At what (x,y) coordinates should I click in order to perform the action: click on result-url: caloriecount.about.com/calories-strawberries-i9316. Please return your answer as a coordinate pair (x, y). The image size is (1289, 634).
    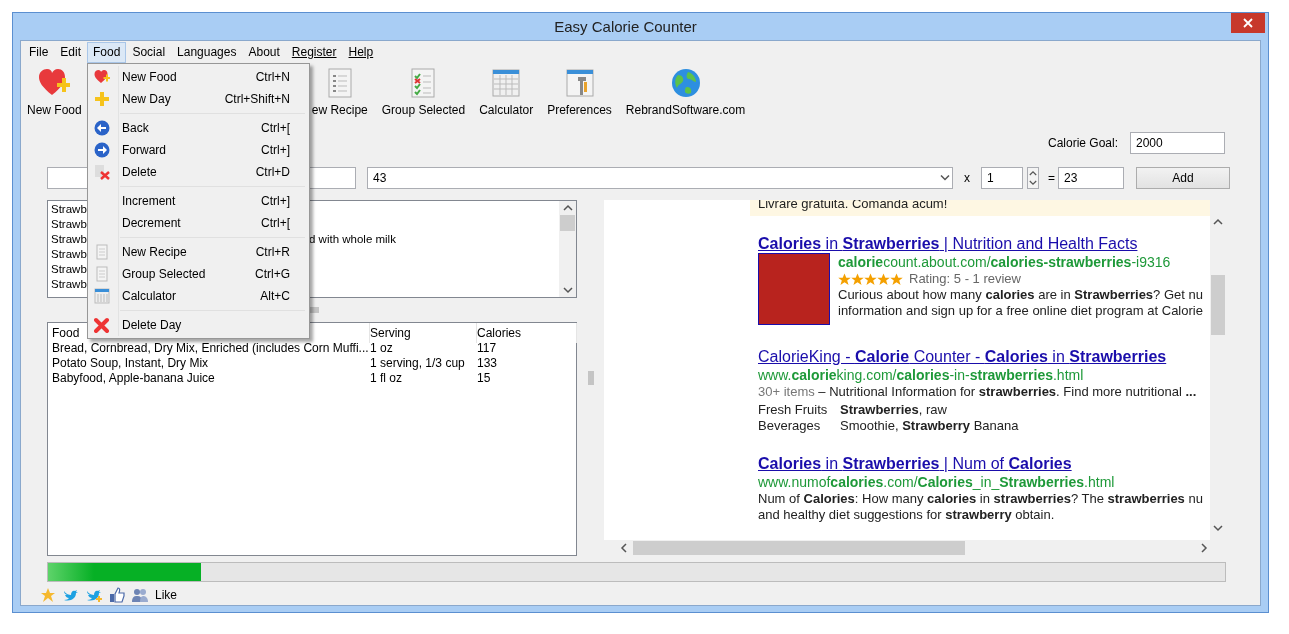
    Looking at the image, I should click on (1005, 262).